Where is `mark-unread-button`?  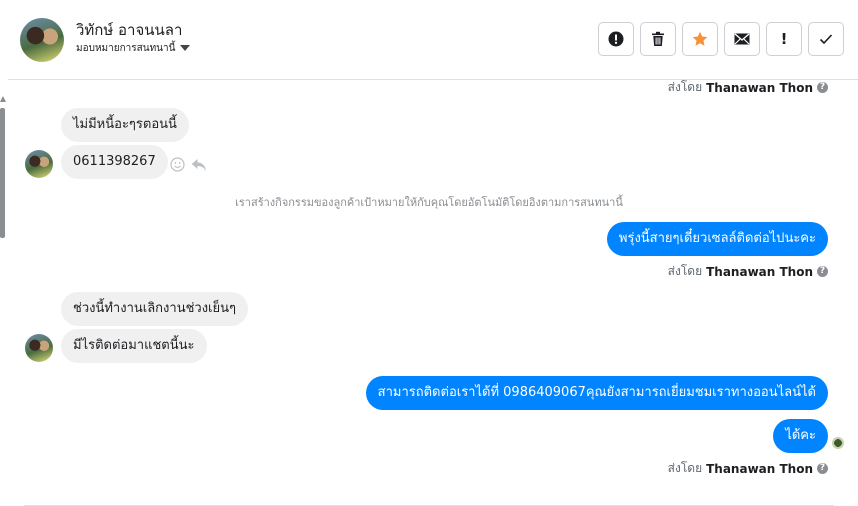
mark-unread-button is located at coordinates (742, 39).